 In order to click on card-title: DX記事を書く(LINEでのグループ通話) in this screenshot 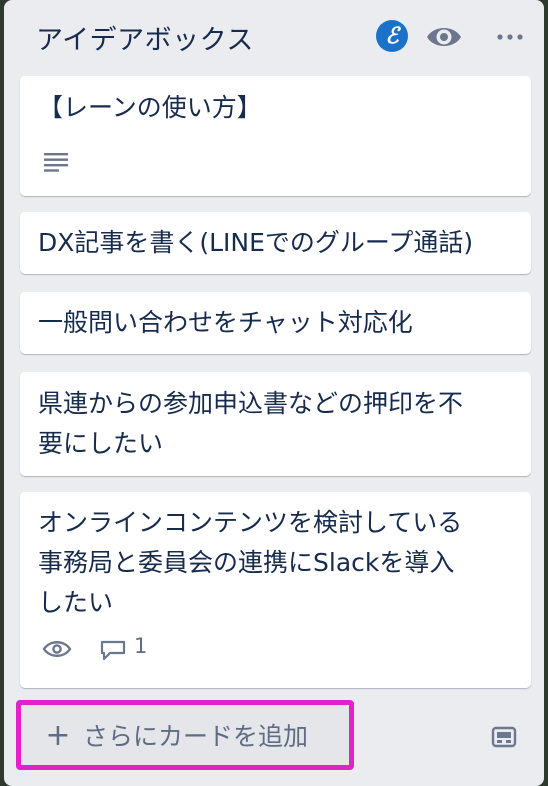, I will do `click(277, 243)`.